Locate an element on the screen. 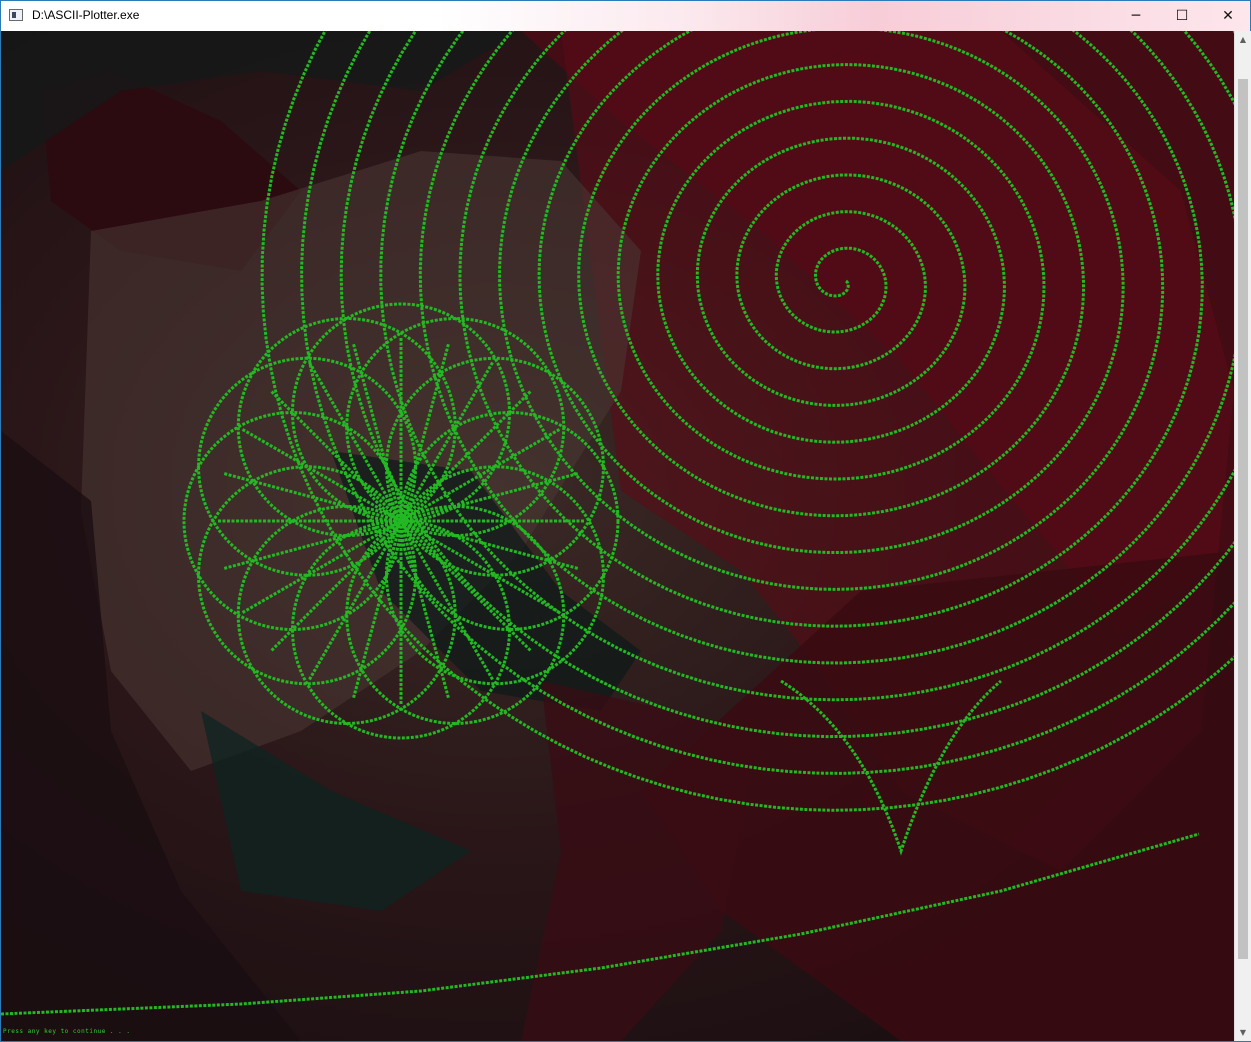 Image resolution: width=1251 pixels, height=1042 pixels. maximize-button: ☐ is located at coordinates (1182, 16).